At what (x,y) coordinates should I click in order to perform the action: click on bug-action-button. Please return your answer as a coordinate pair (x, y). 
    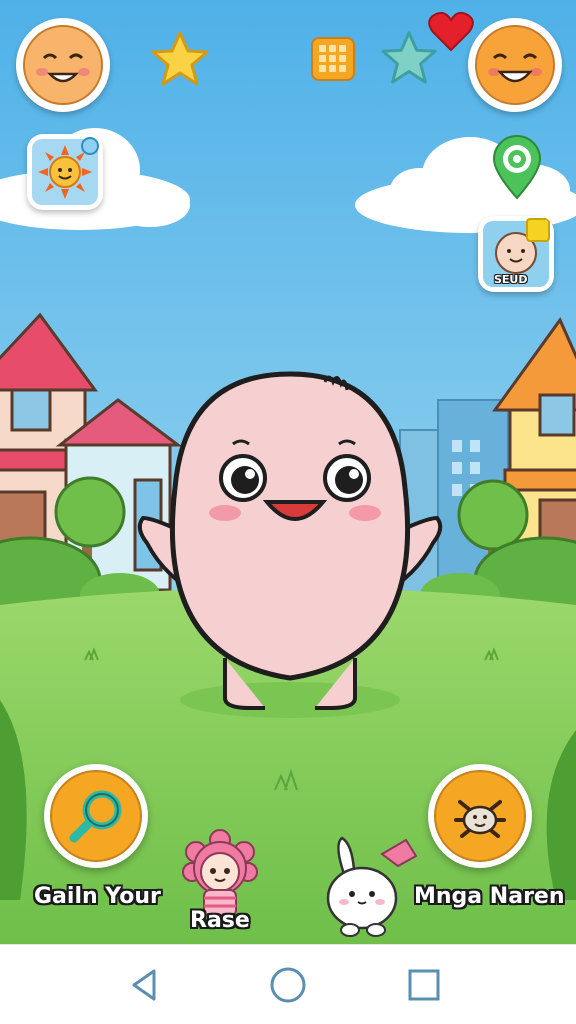
    Looking at the image, I should click on (480, 816).